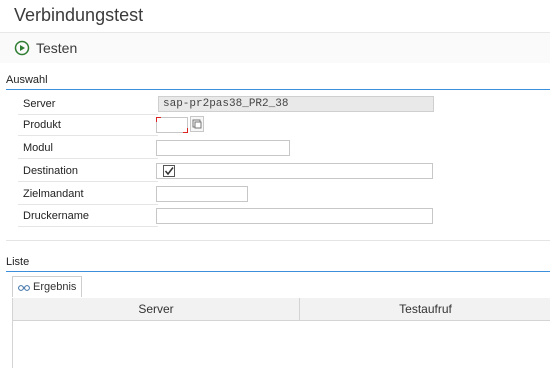  Describe the element at coordinates (156, 309) in the screenshot. I see `column-header-server: Server` at that location.